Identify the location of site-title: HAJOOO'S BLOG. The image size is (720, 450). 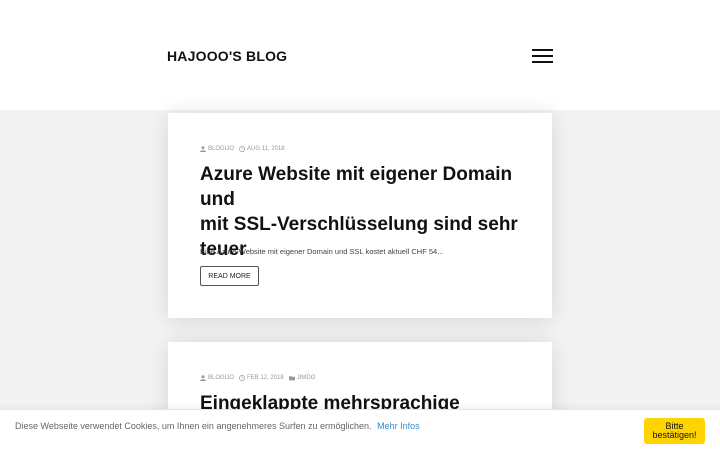
(227, 56).